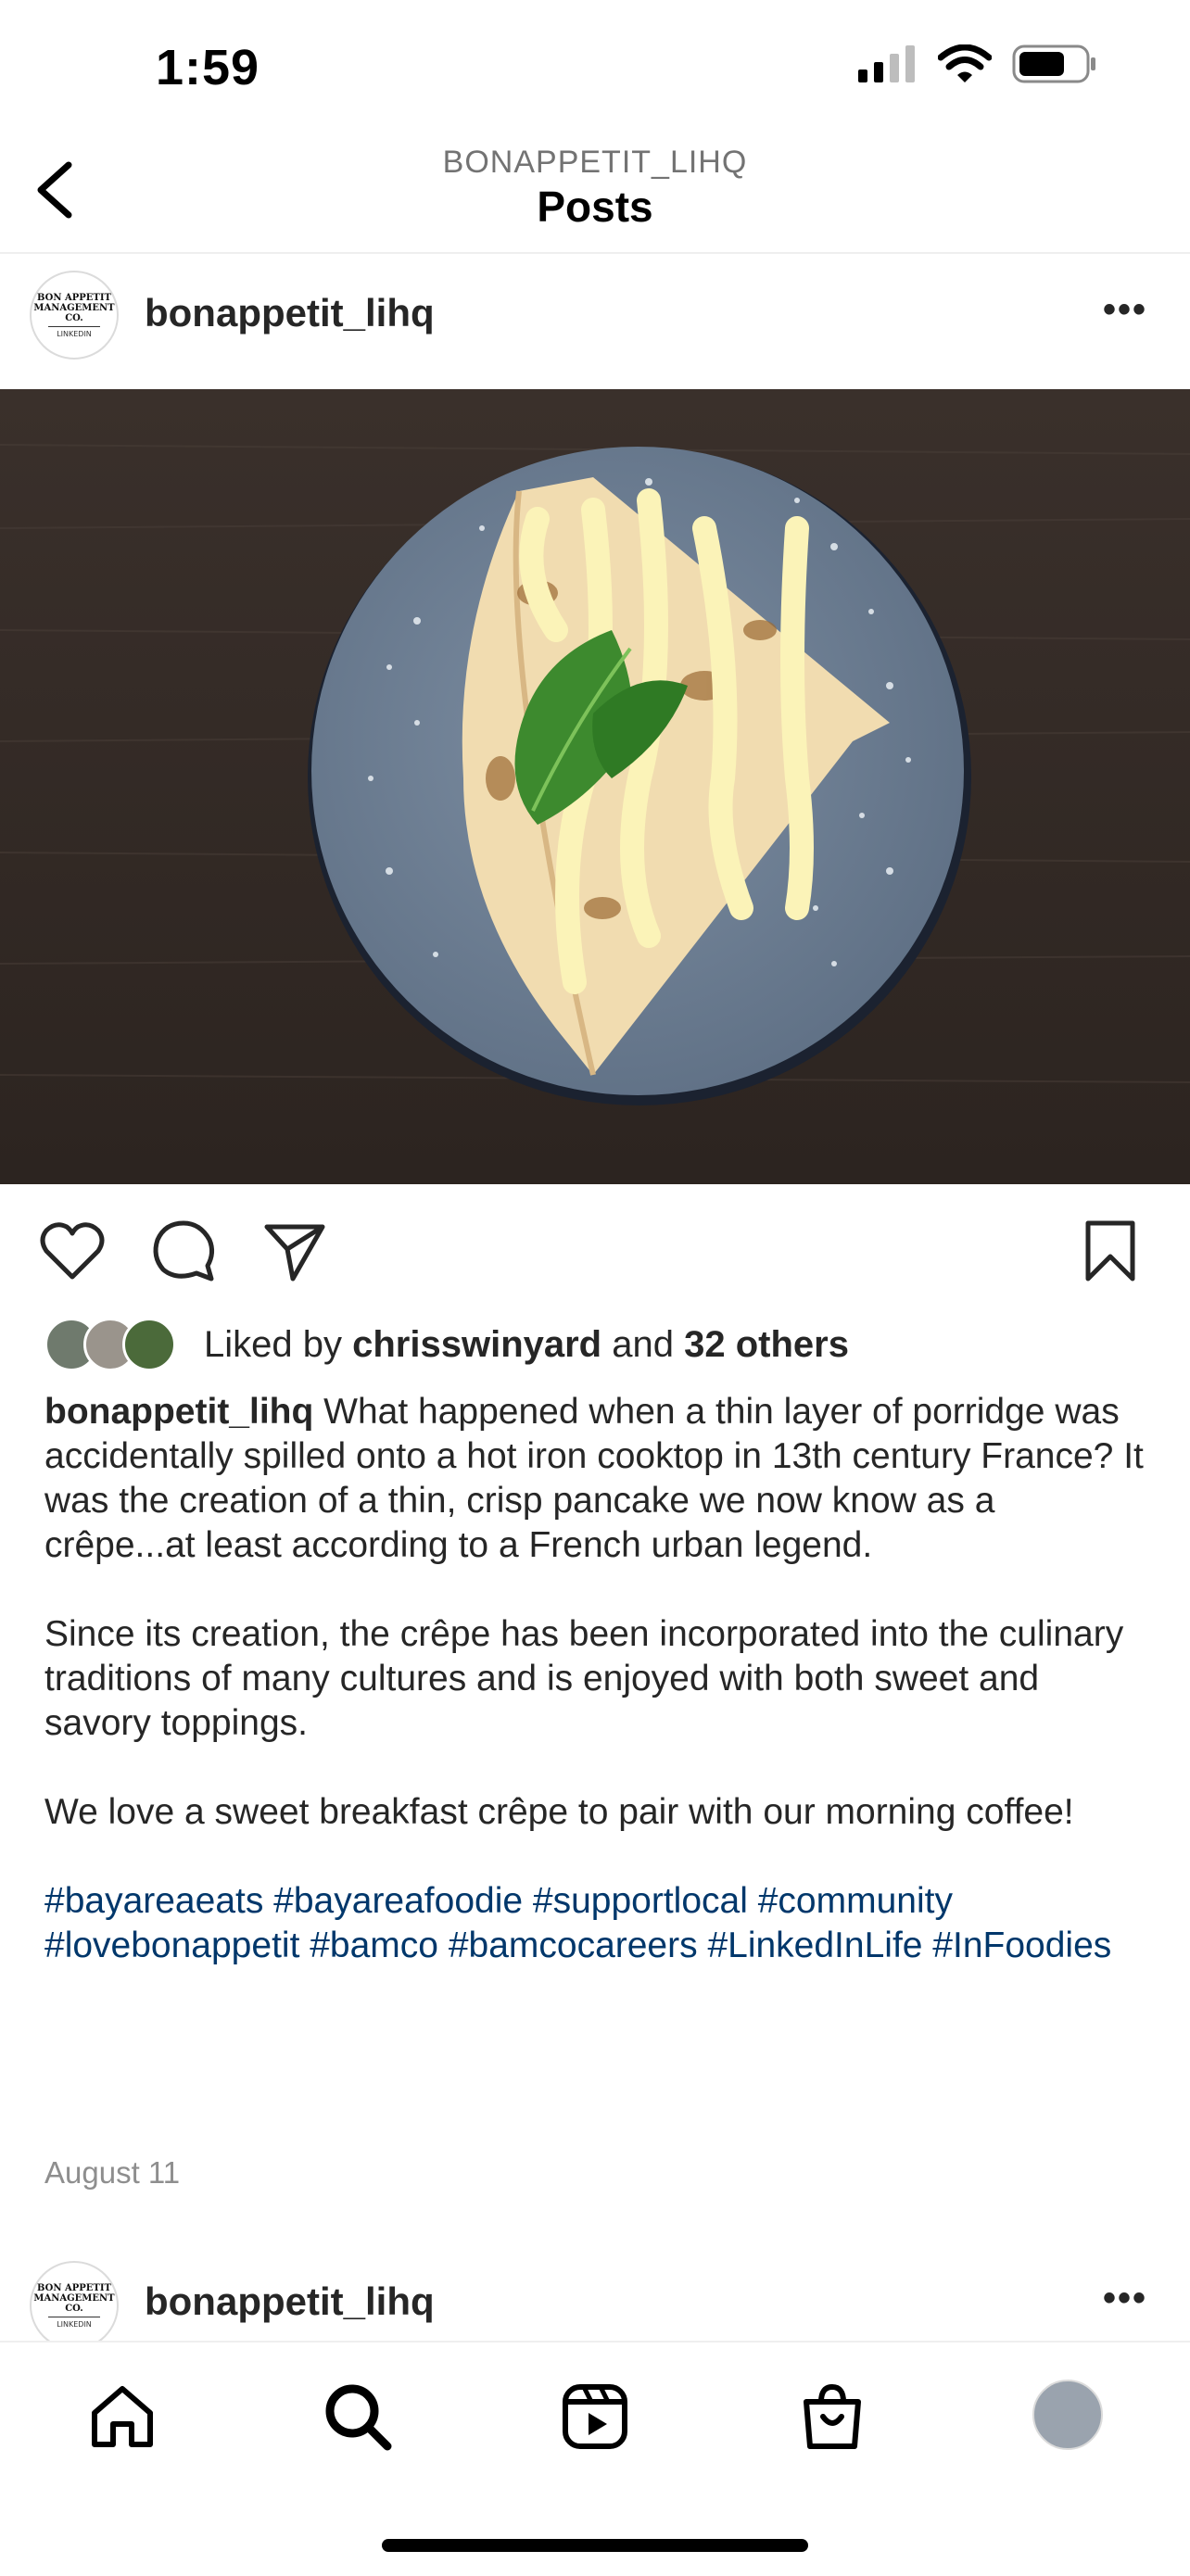 The width and height of the screenshot is (1190, 2576). What do you see at coordinates (112, 2172) in the screenshot?
I see `post-date: August 11` at bounding box center [112, 2172].